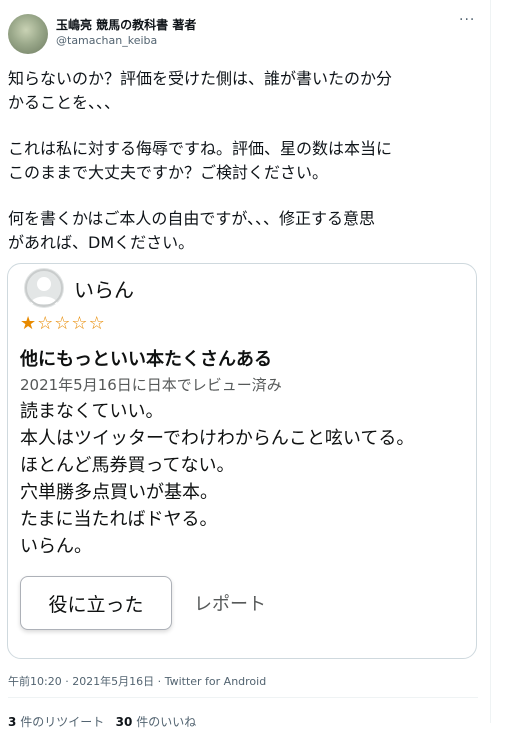 The height and width of the screenshot is (730, 508). I want to click on review-line: 読まなくていい。, so click(92, 411).